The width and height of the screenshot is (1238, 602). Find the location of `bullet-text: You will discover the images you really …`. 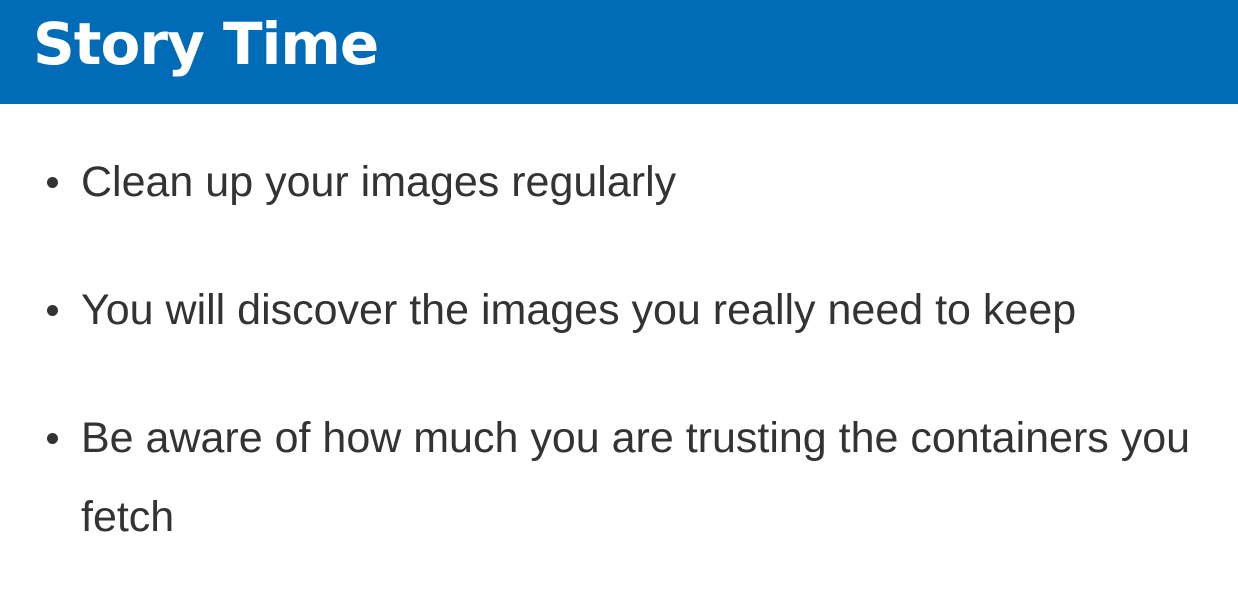

bullet-text: You will discover the images you really … is located at coordinates (579, 310).